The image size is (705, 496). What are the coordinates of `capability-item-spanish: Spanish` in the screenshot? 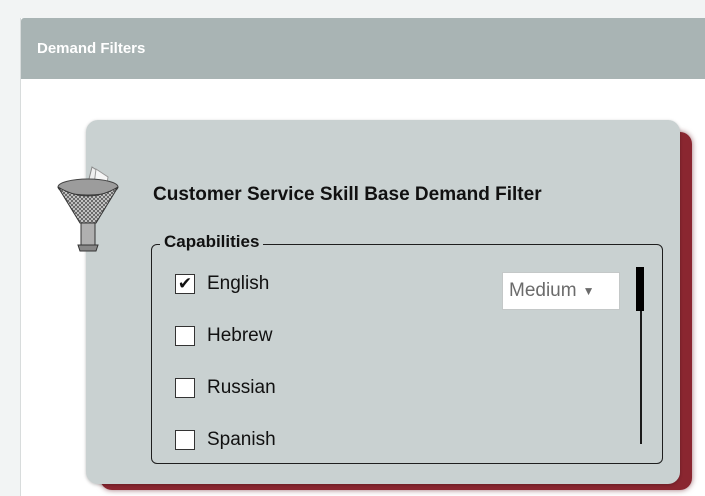 It's located at (225, 439).